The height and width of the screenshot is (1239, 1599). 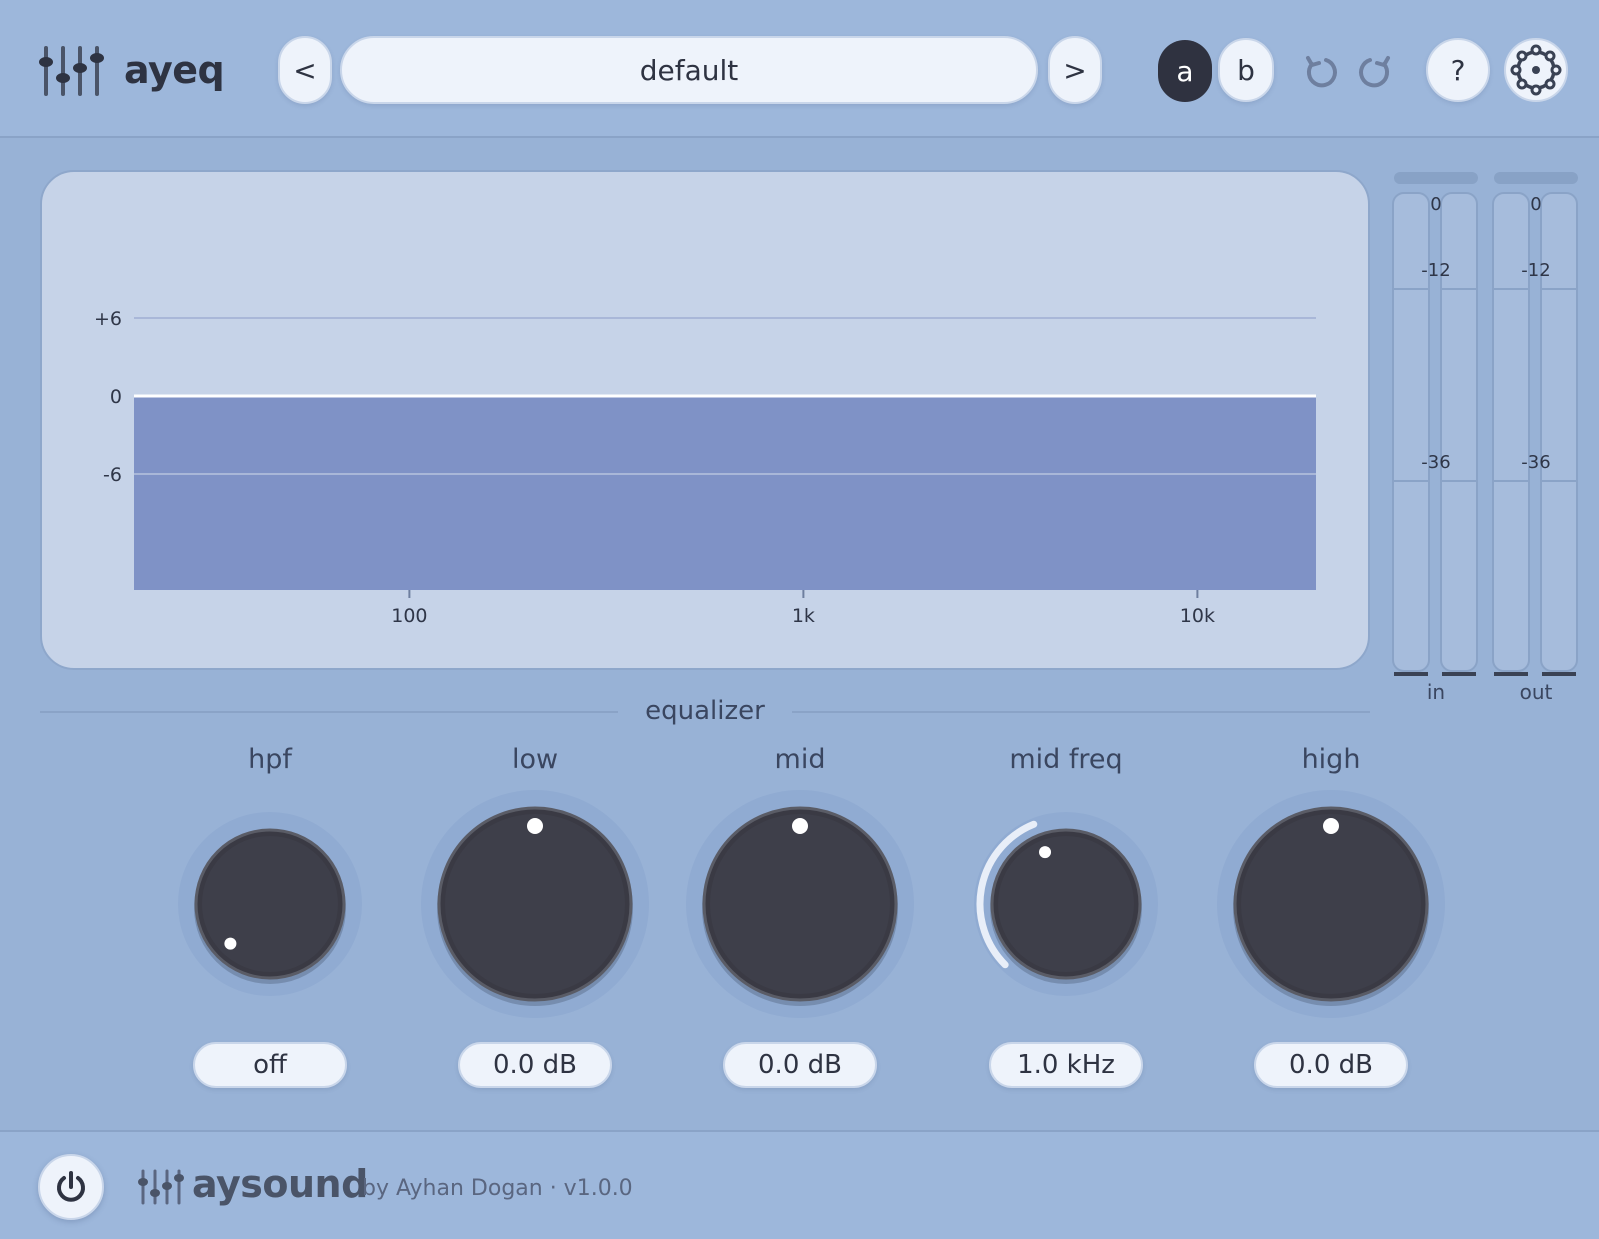 I want to click on knob-label-high: high, so click(x=1331, y=759).